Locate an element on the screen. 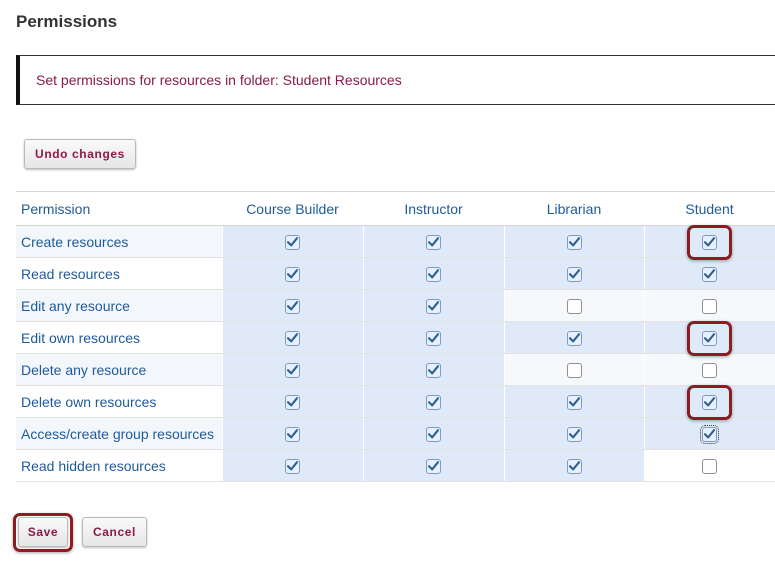 The width and height of the screenshot is (775, 569). save-button: Save is located at coordinates (43, 532).